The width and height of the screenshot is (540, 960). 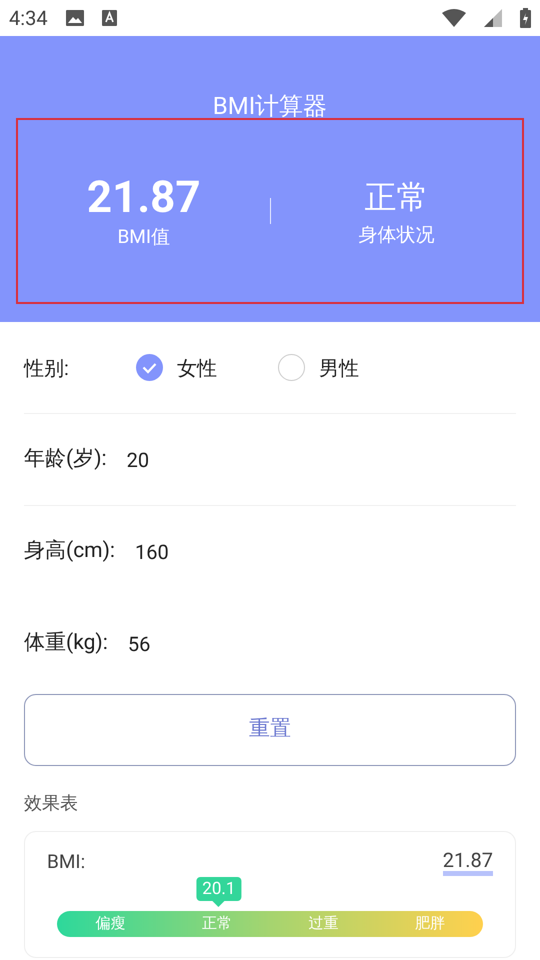 I want to click on reset-button: 重置, so click(x=270, y=730).